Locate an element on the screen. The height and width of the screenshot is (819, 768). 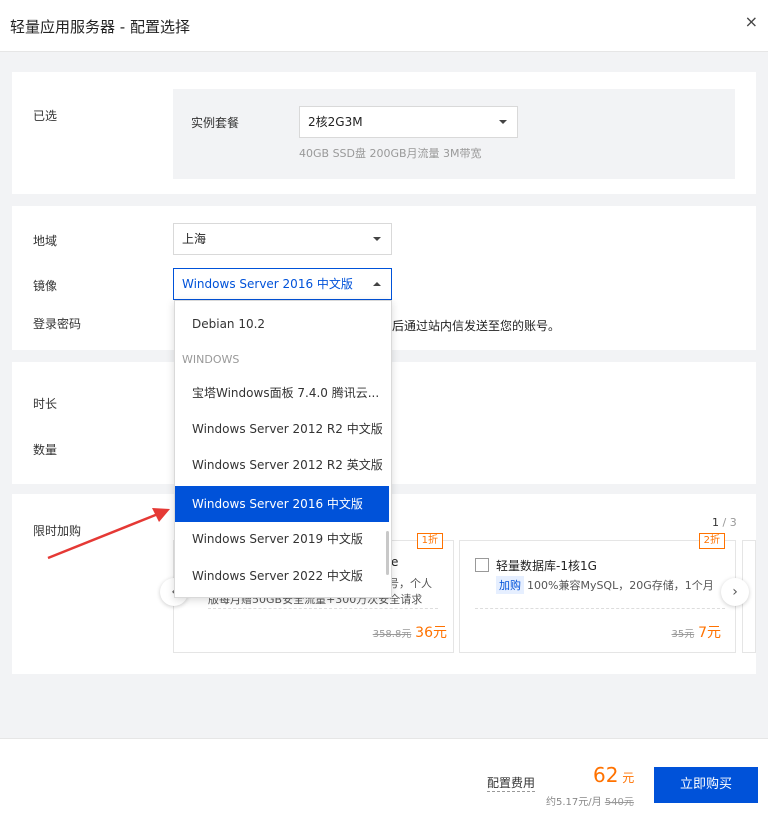
old-price: 35元 is located at coordinates (683, 634).